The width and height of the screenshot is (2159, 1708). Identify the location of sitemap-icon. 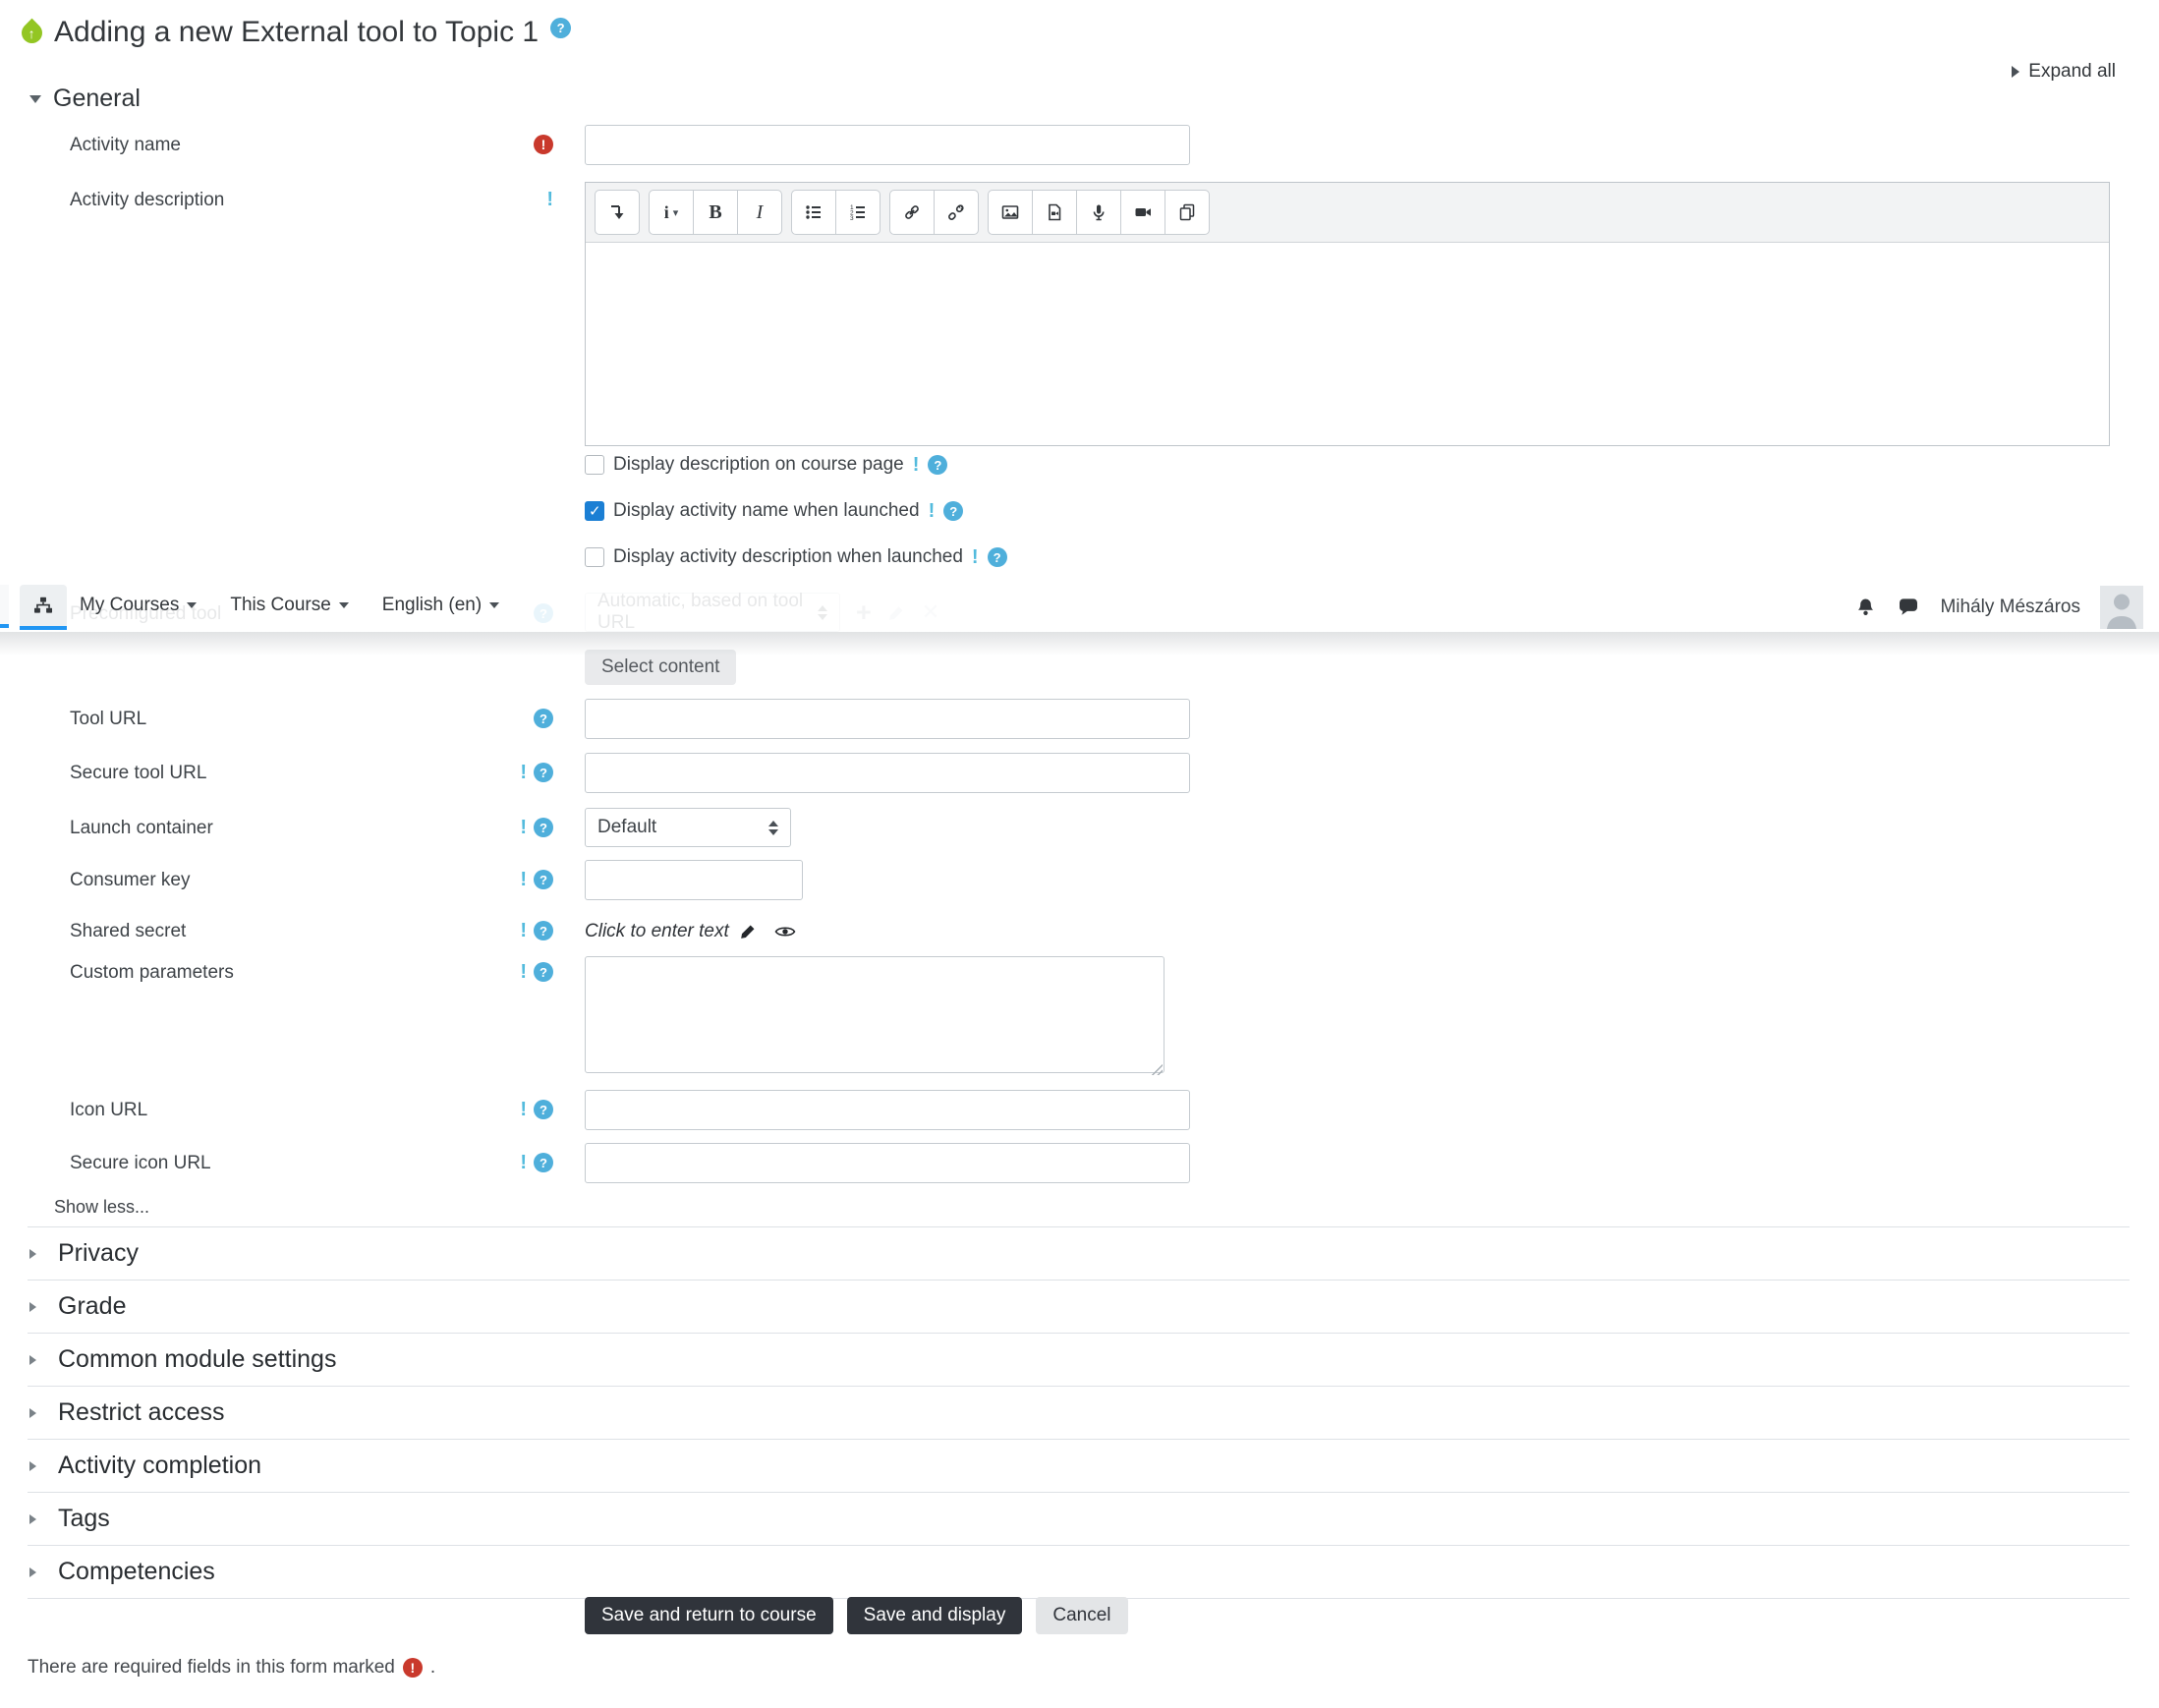
(43, 605).